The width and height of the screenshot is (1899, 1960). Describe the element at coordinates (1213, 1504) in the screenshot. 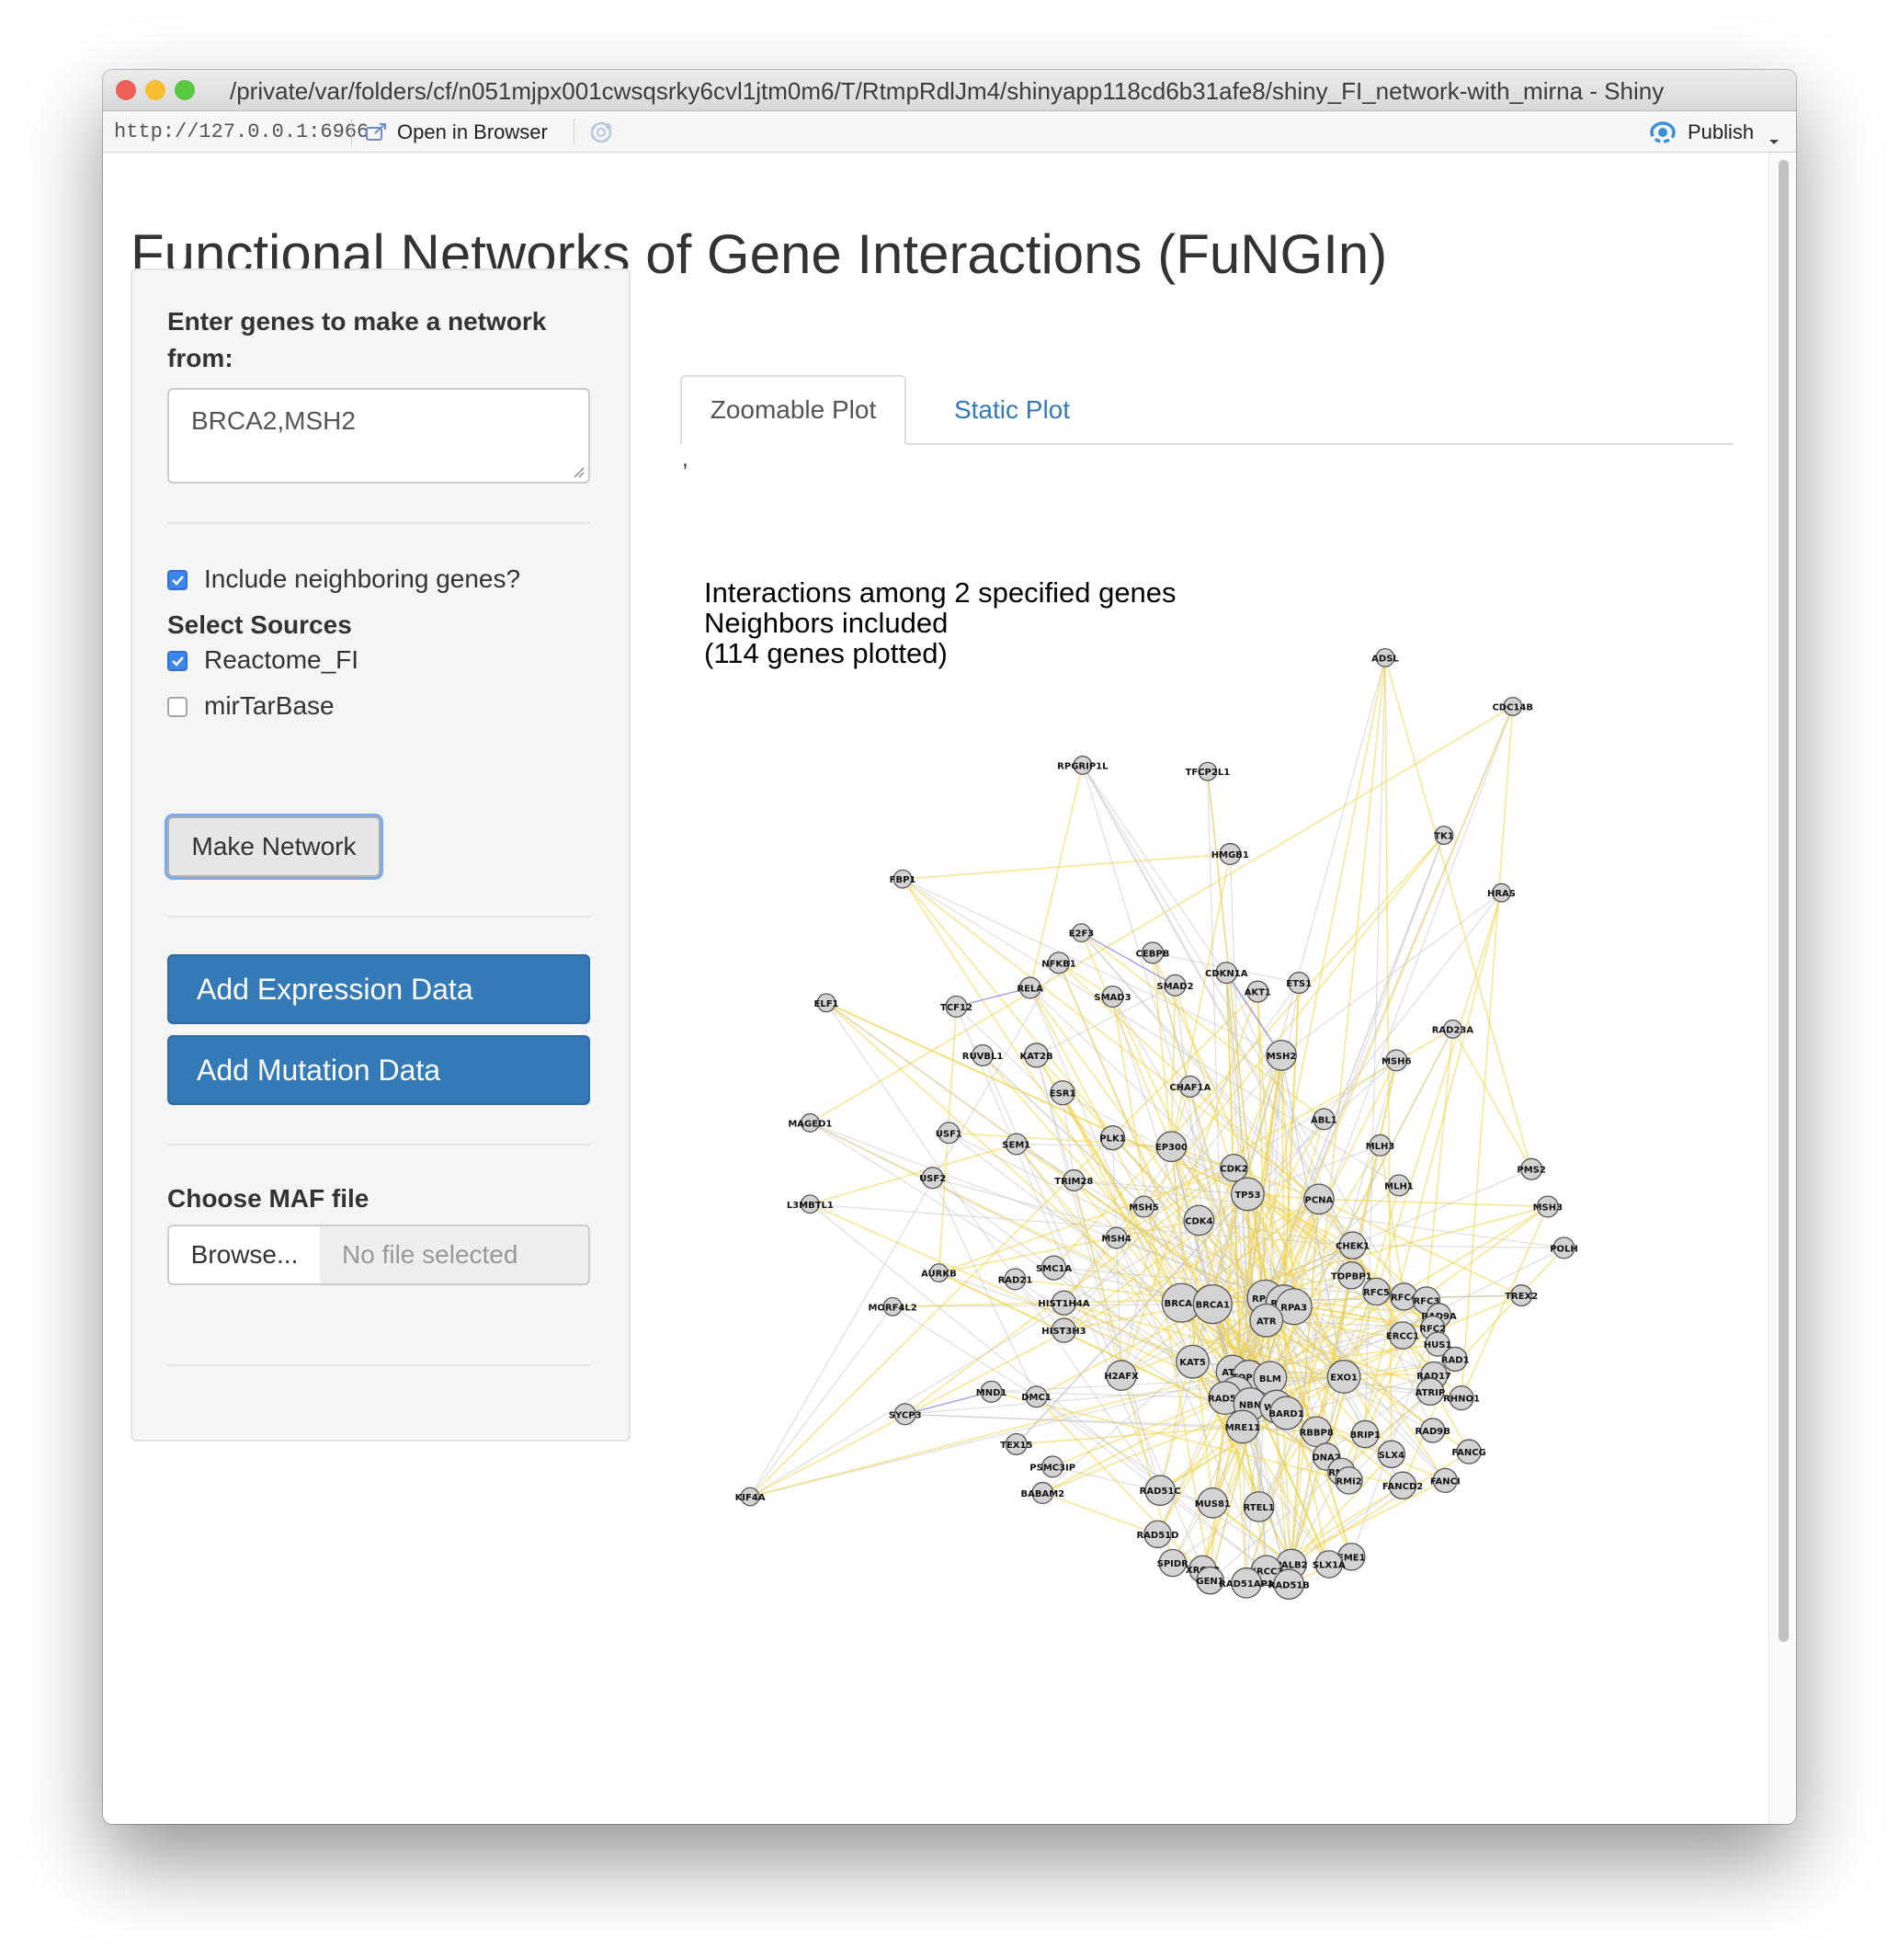

I see `gene-label: MUS81` at that location.